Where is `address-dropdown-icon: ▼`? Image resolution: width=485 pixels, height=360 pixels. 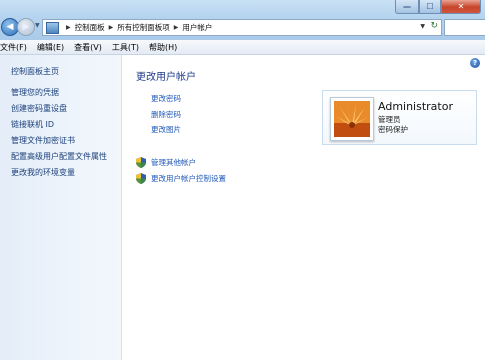 address-dropdown-icon: ▼ is located at coordinates (422, 26).